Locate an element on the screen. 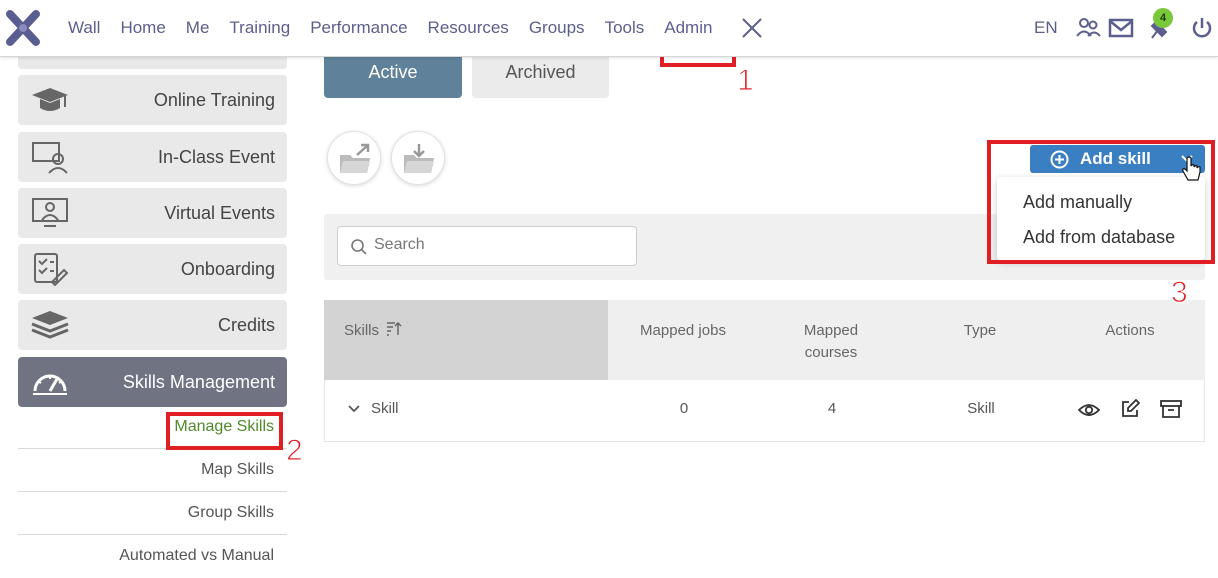 This screenshot has width=1218, height=578. folder-export-icon is located at coordinates (355, 158).